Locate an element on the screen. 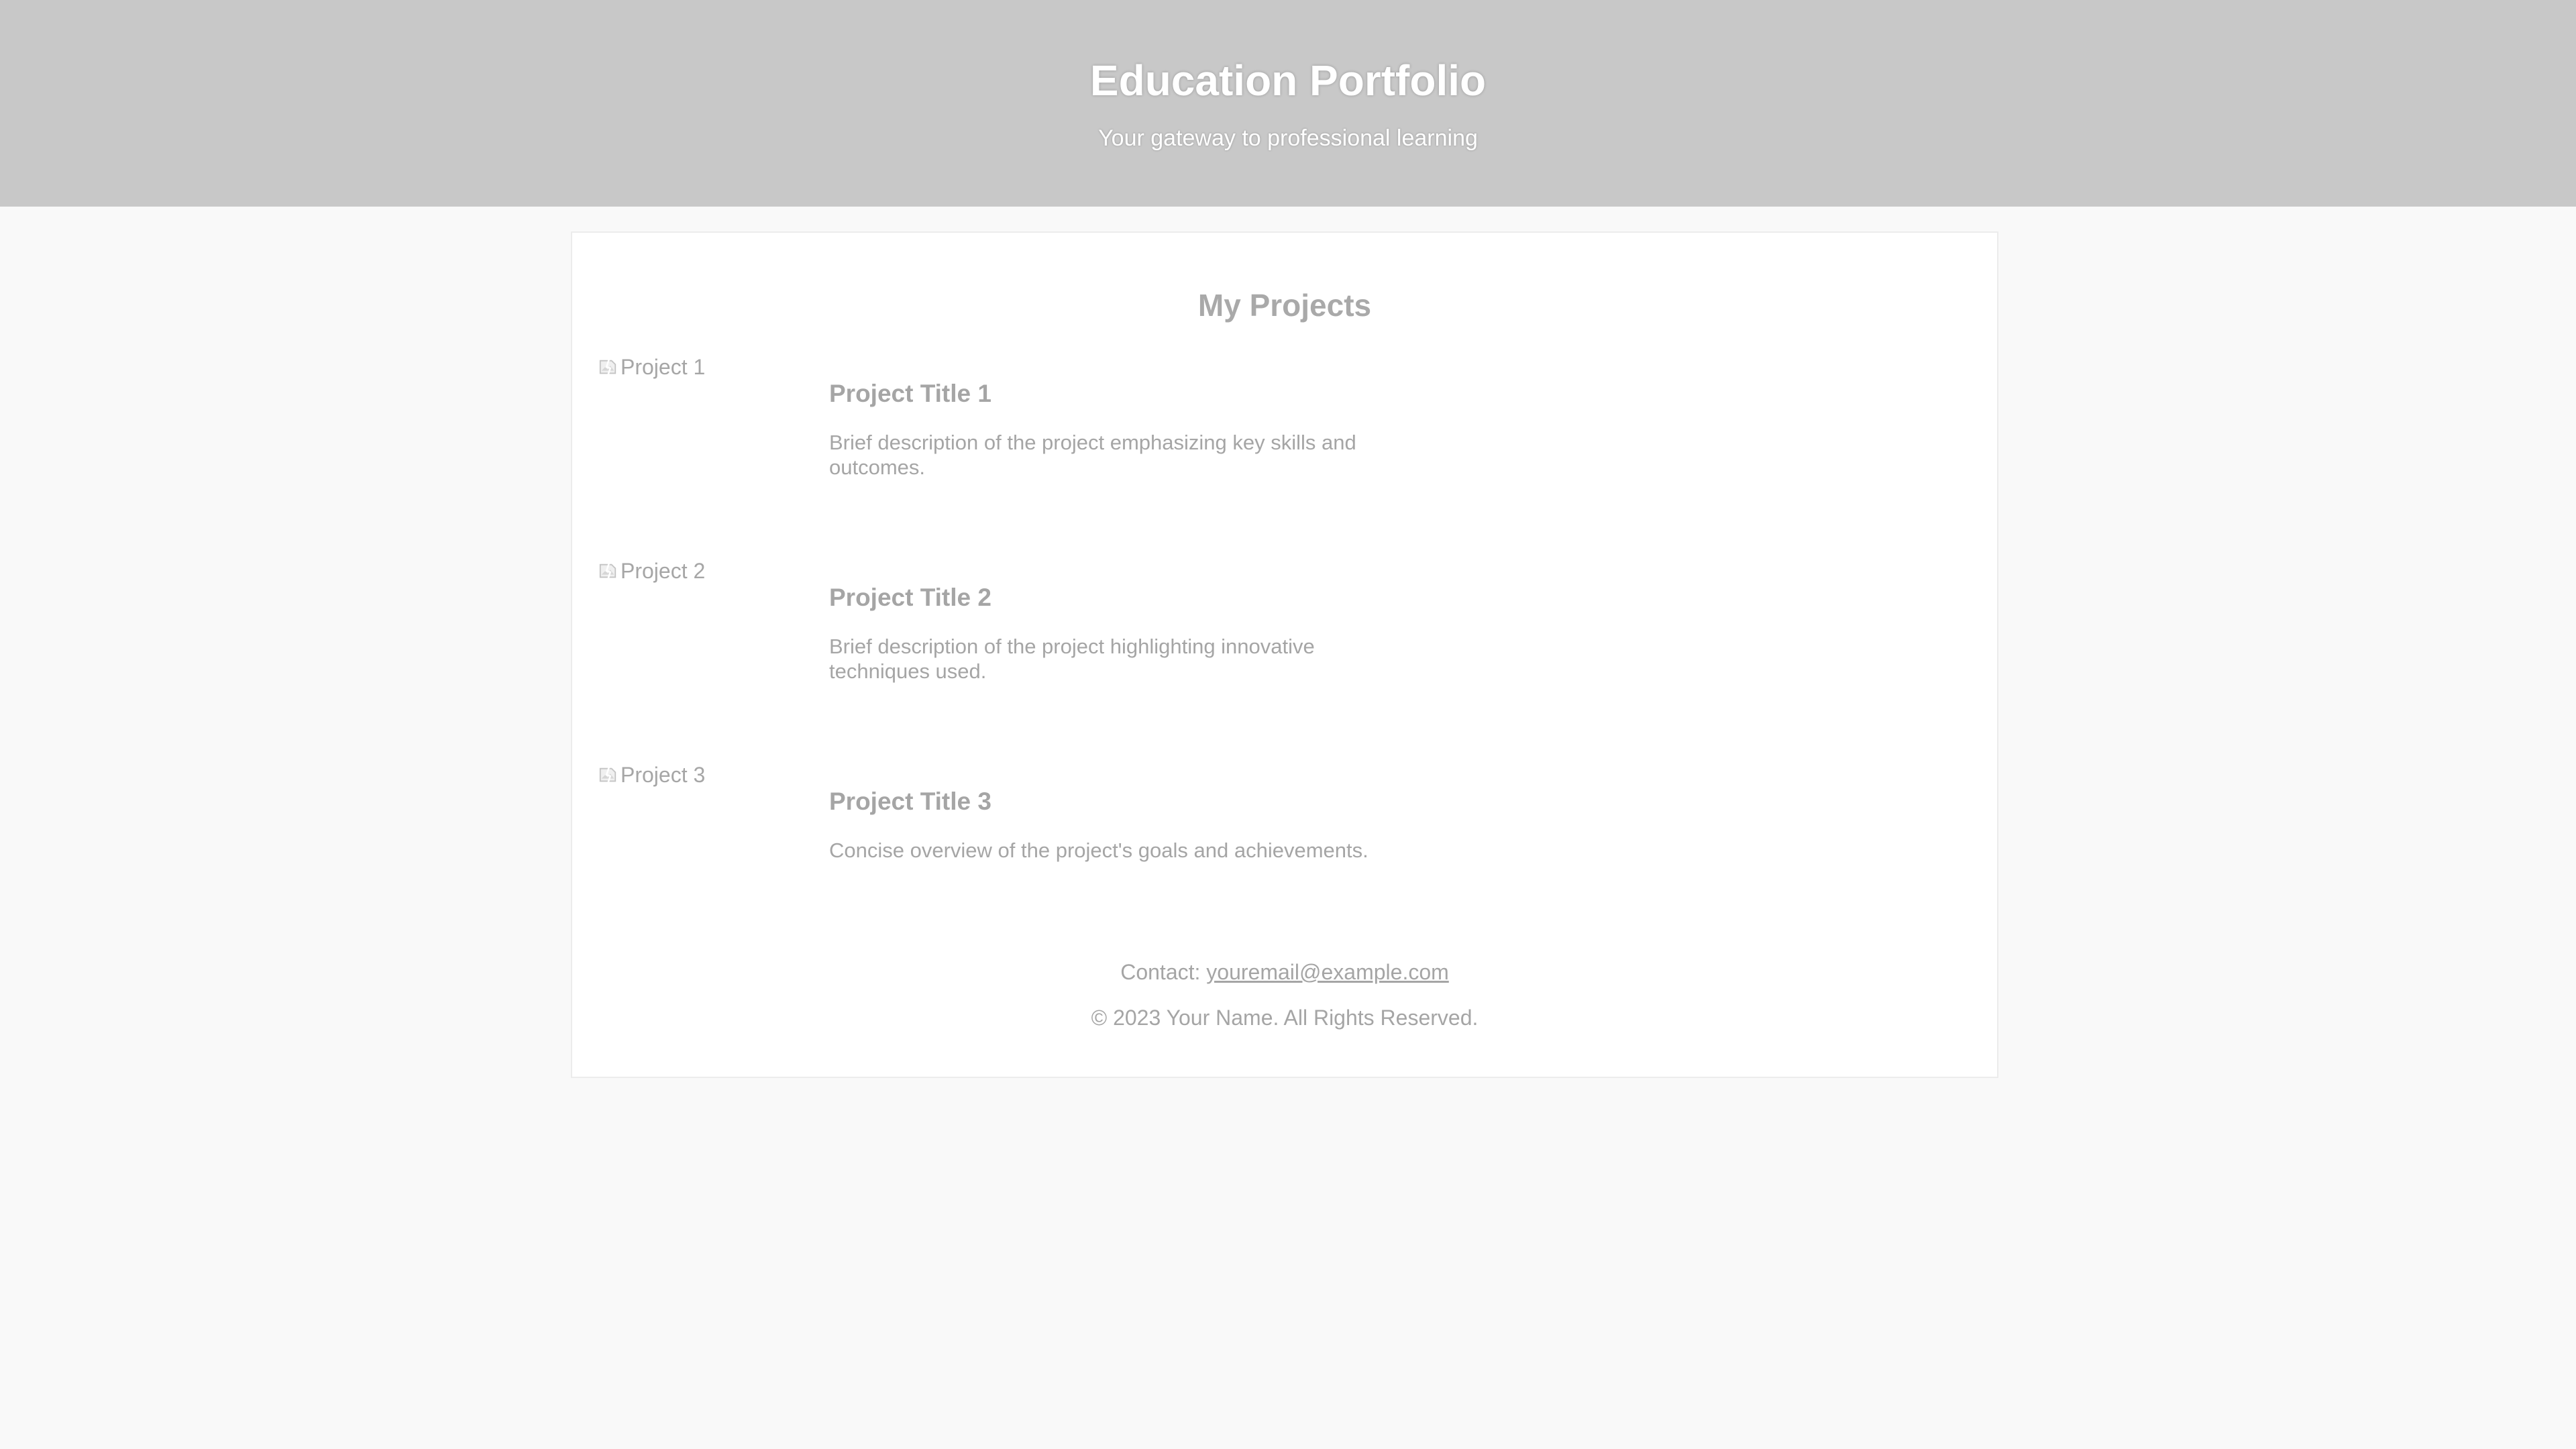 The width and height of the screenshot is (2576, 1449). site-subtitle: Your gateway to professional learning is located at coordinates (1288, 138).